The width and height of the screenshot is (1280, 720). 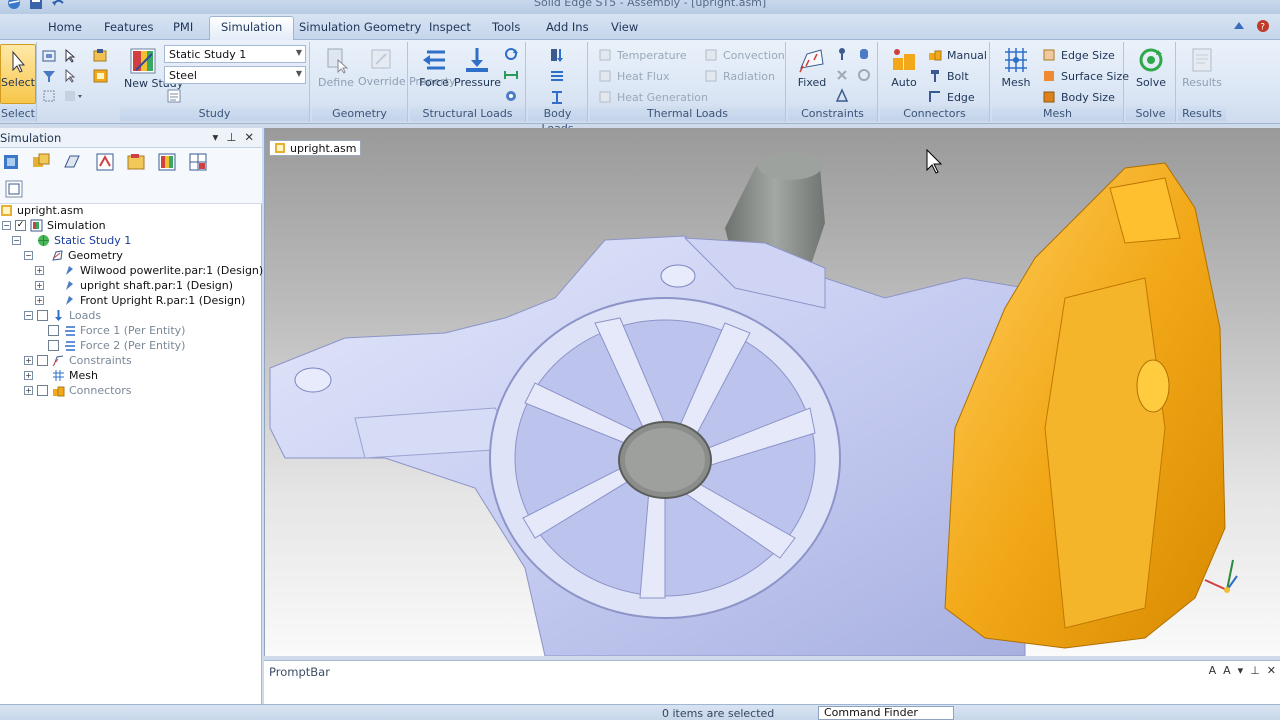 What do you see at coordinates (153, 68) in the screenshot?
I see `new-study-button: New Study` at bounding box center [153, 68].